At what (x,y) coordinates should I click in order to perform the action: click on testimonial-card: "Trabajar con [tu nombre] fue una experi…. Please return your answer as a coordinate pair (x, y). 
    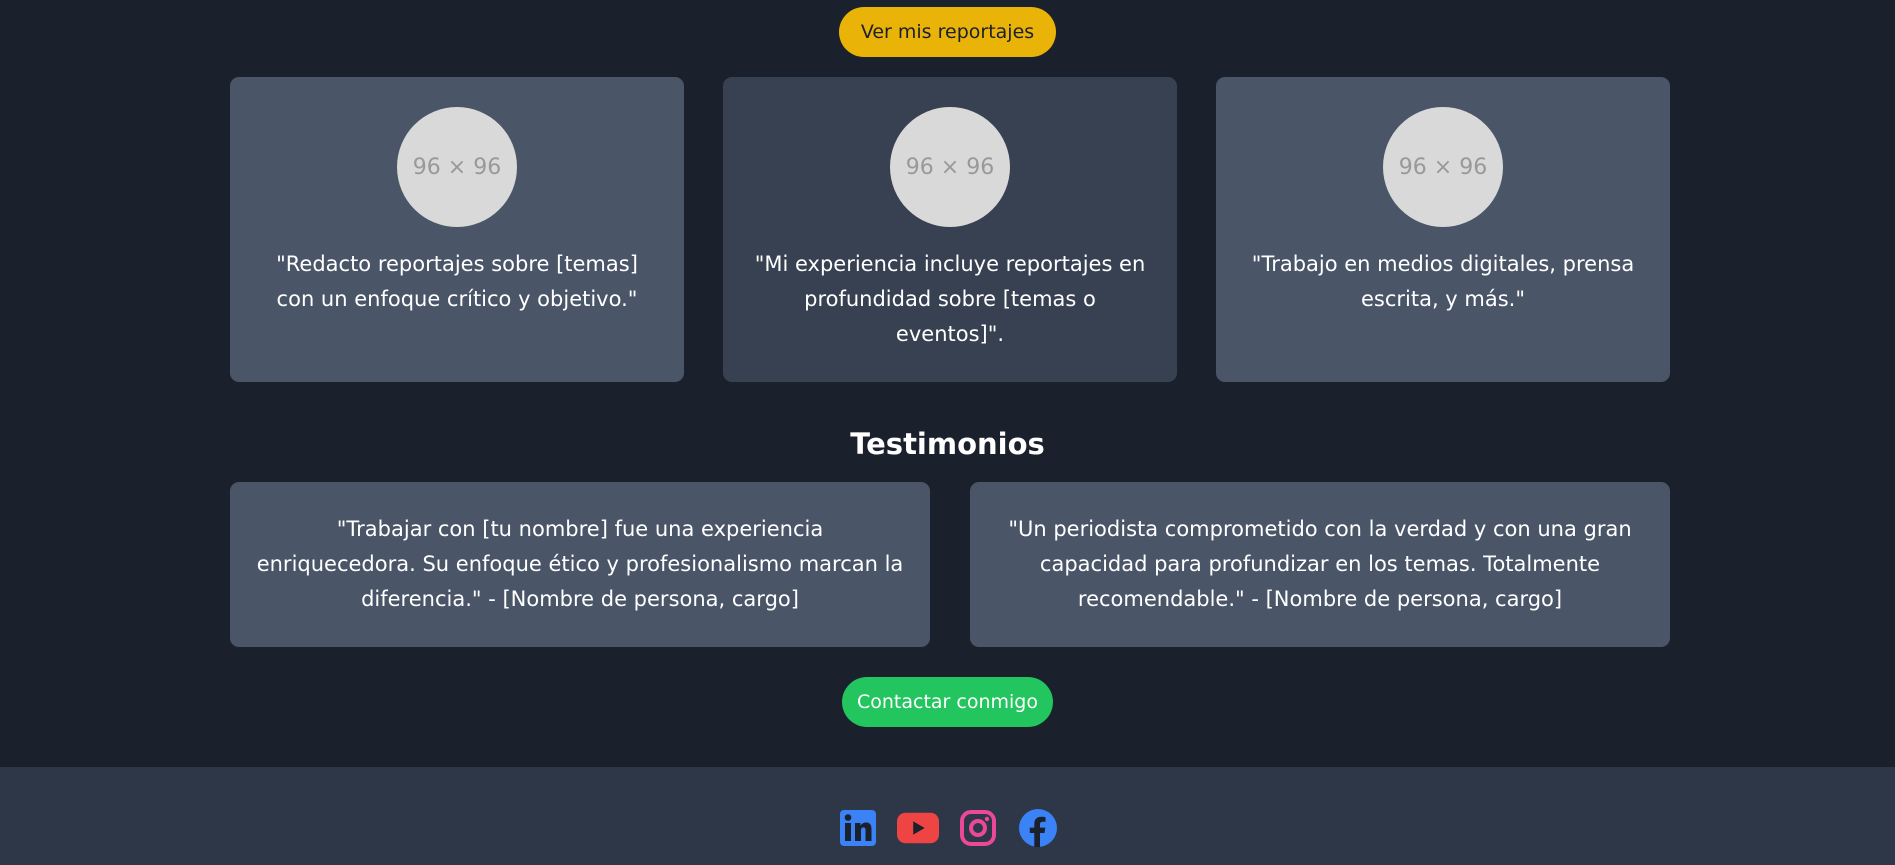
    Looking at the image, I should click on (580, 564).